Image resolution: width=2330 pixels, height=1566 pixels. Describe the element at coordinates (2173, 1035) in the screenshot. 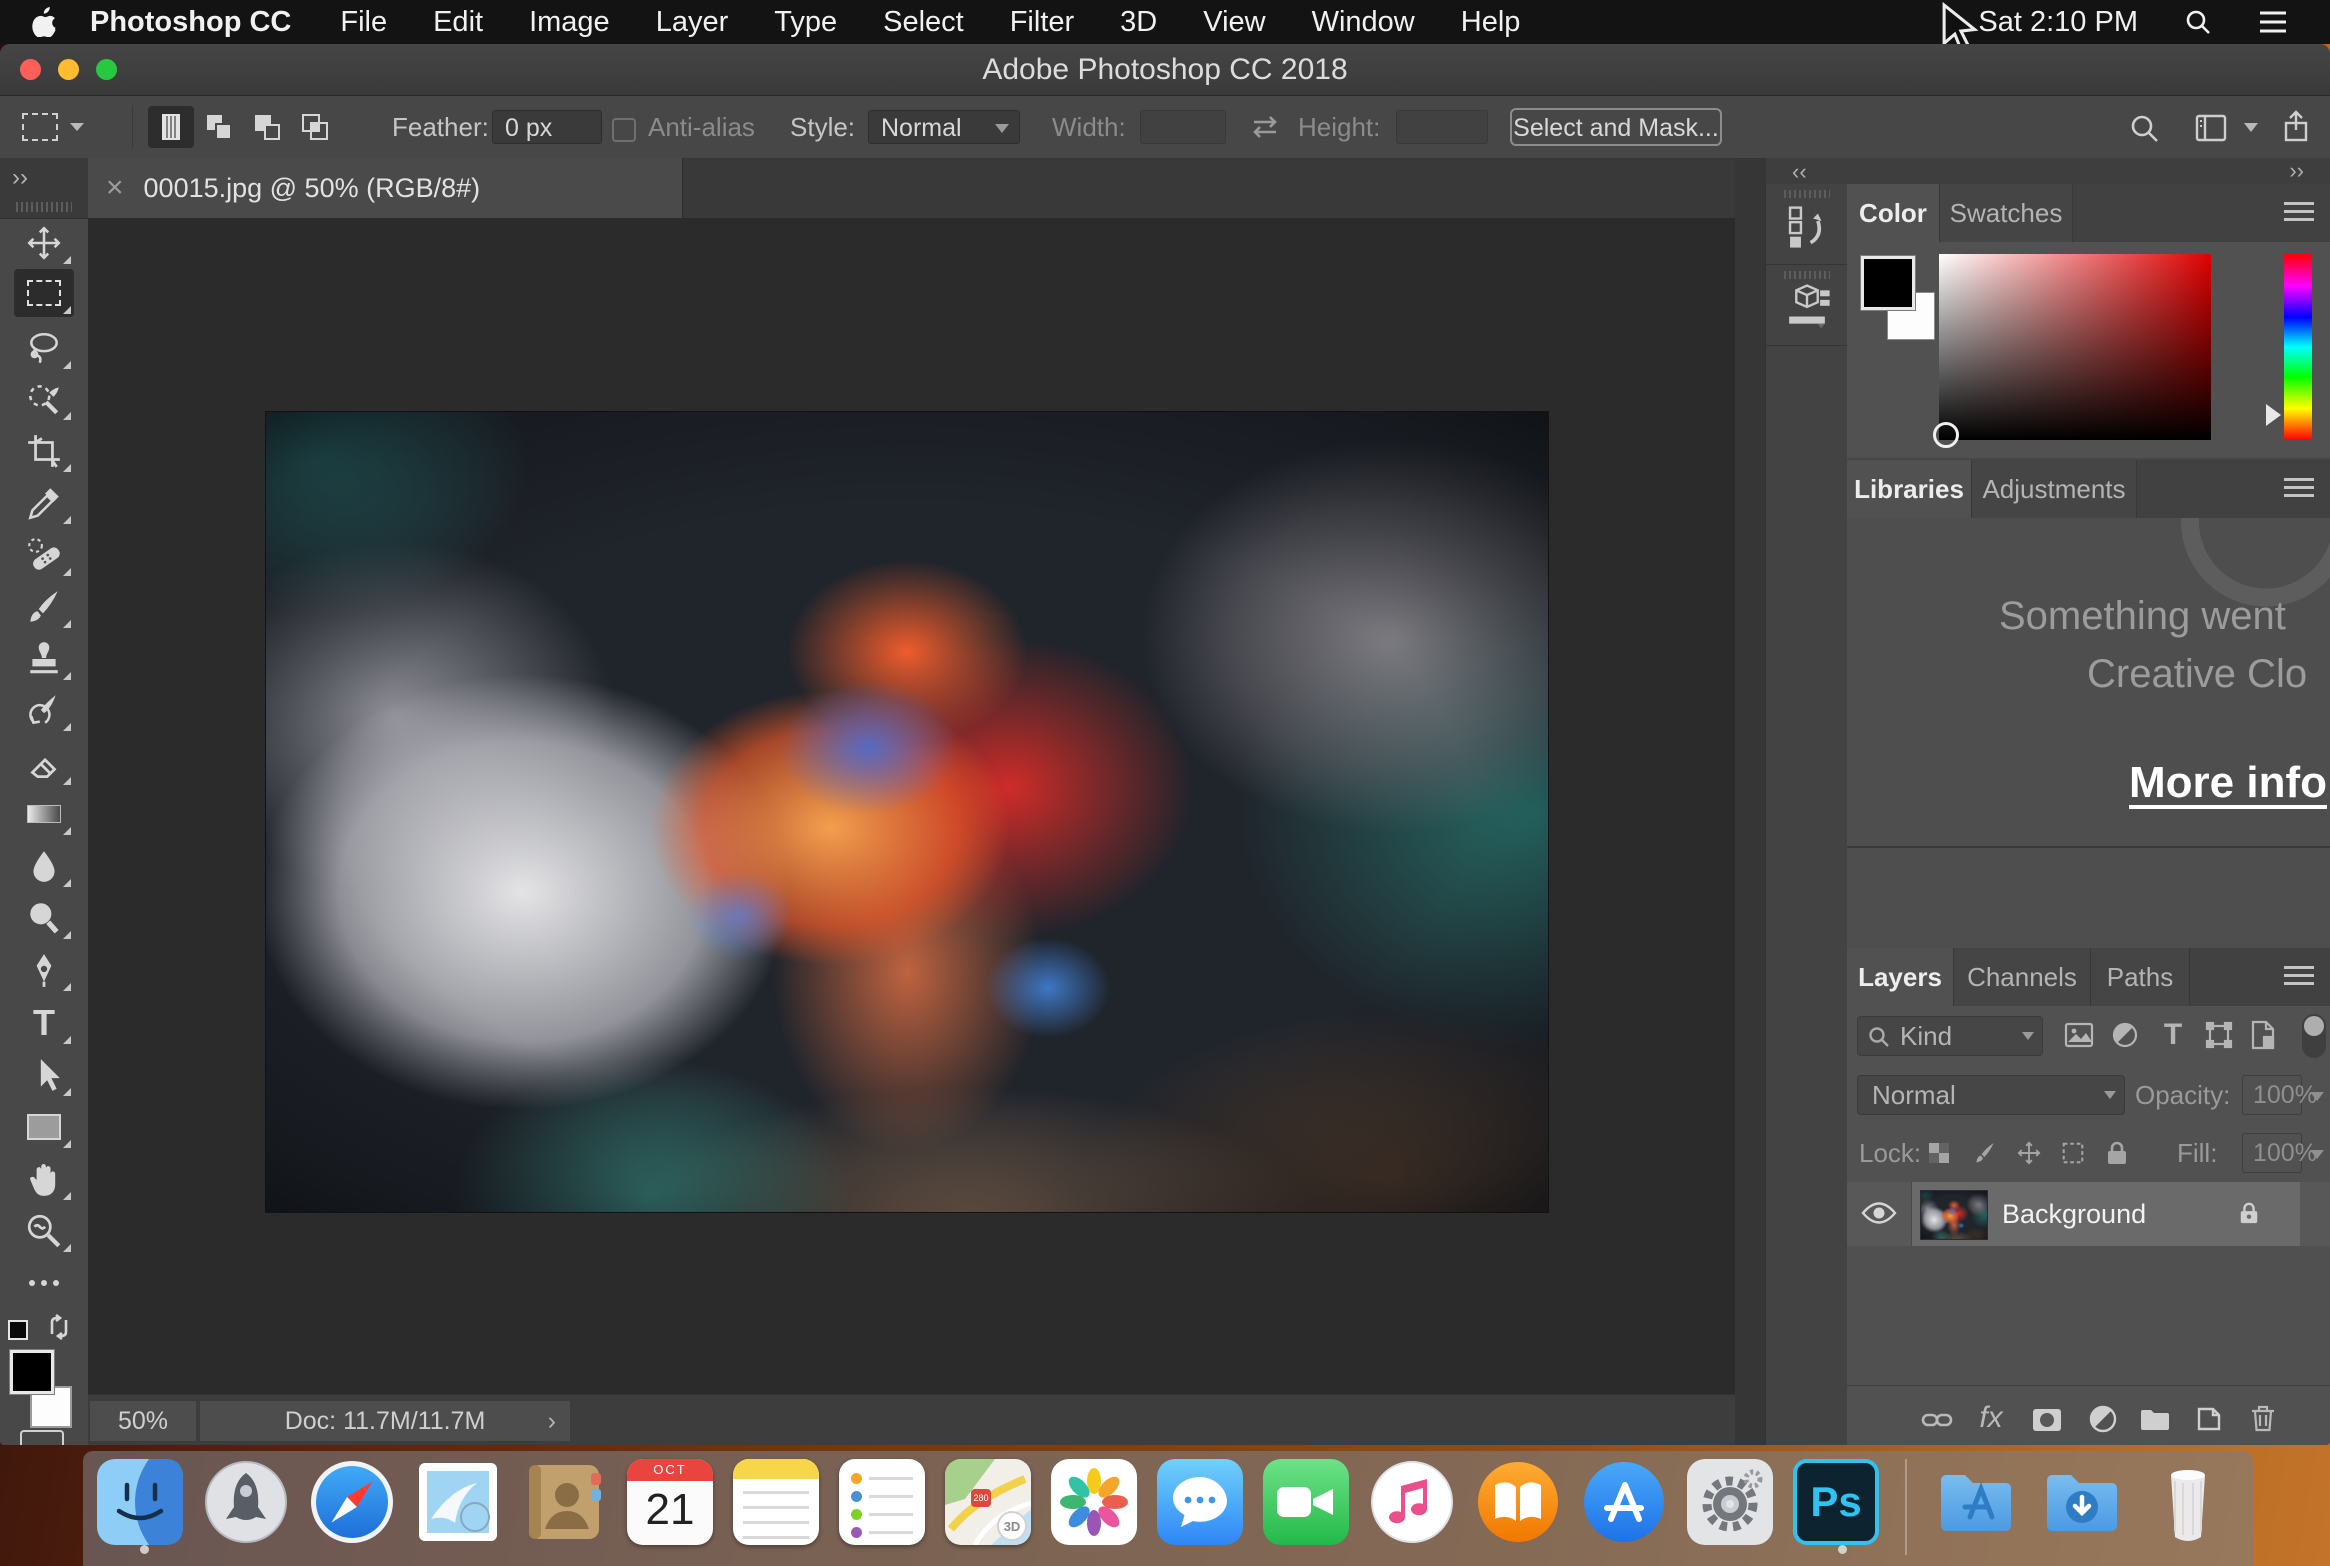

I see `filter-type-layers-icon: T` at that location.